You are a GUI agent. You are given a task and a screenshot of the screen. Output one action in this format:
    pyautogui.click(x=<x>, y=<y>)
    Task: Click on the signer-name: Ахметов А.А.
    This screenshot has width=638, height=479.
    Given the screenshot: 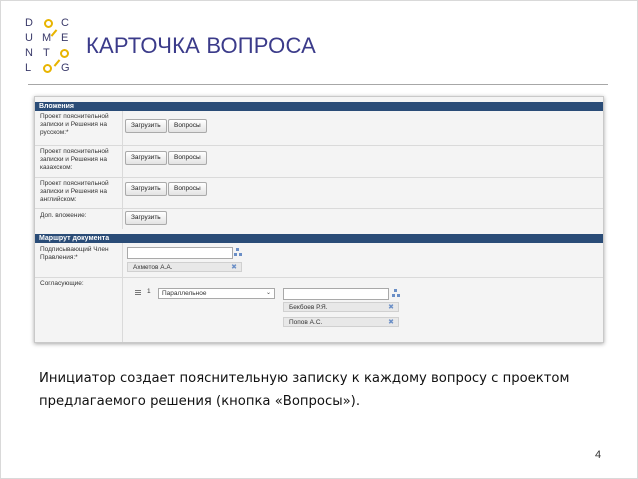 What is the action you would take?
    pyautogui.click(x=153, y=267)
    